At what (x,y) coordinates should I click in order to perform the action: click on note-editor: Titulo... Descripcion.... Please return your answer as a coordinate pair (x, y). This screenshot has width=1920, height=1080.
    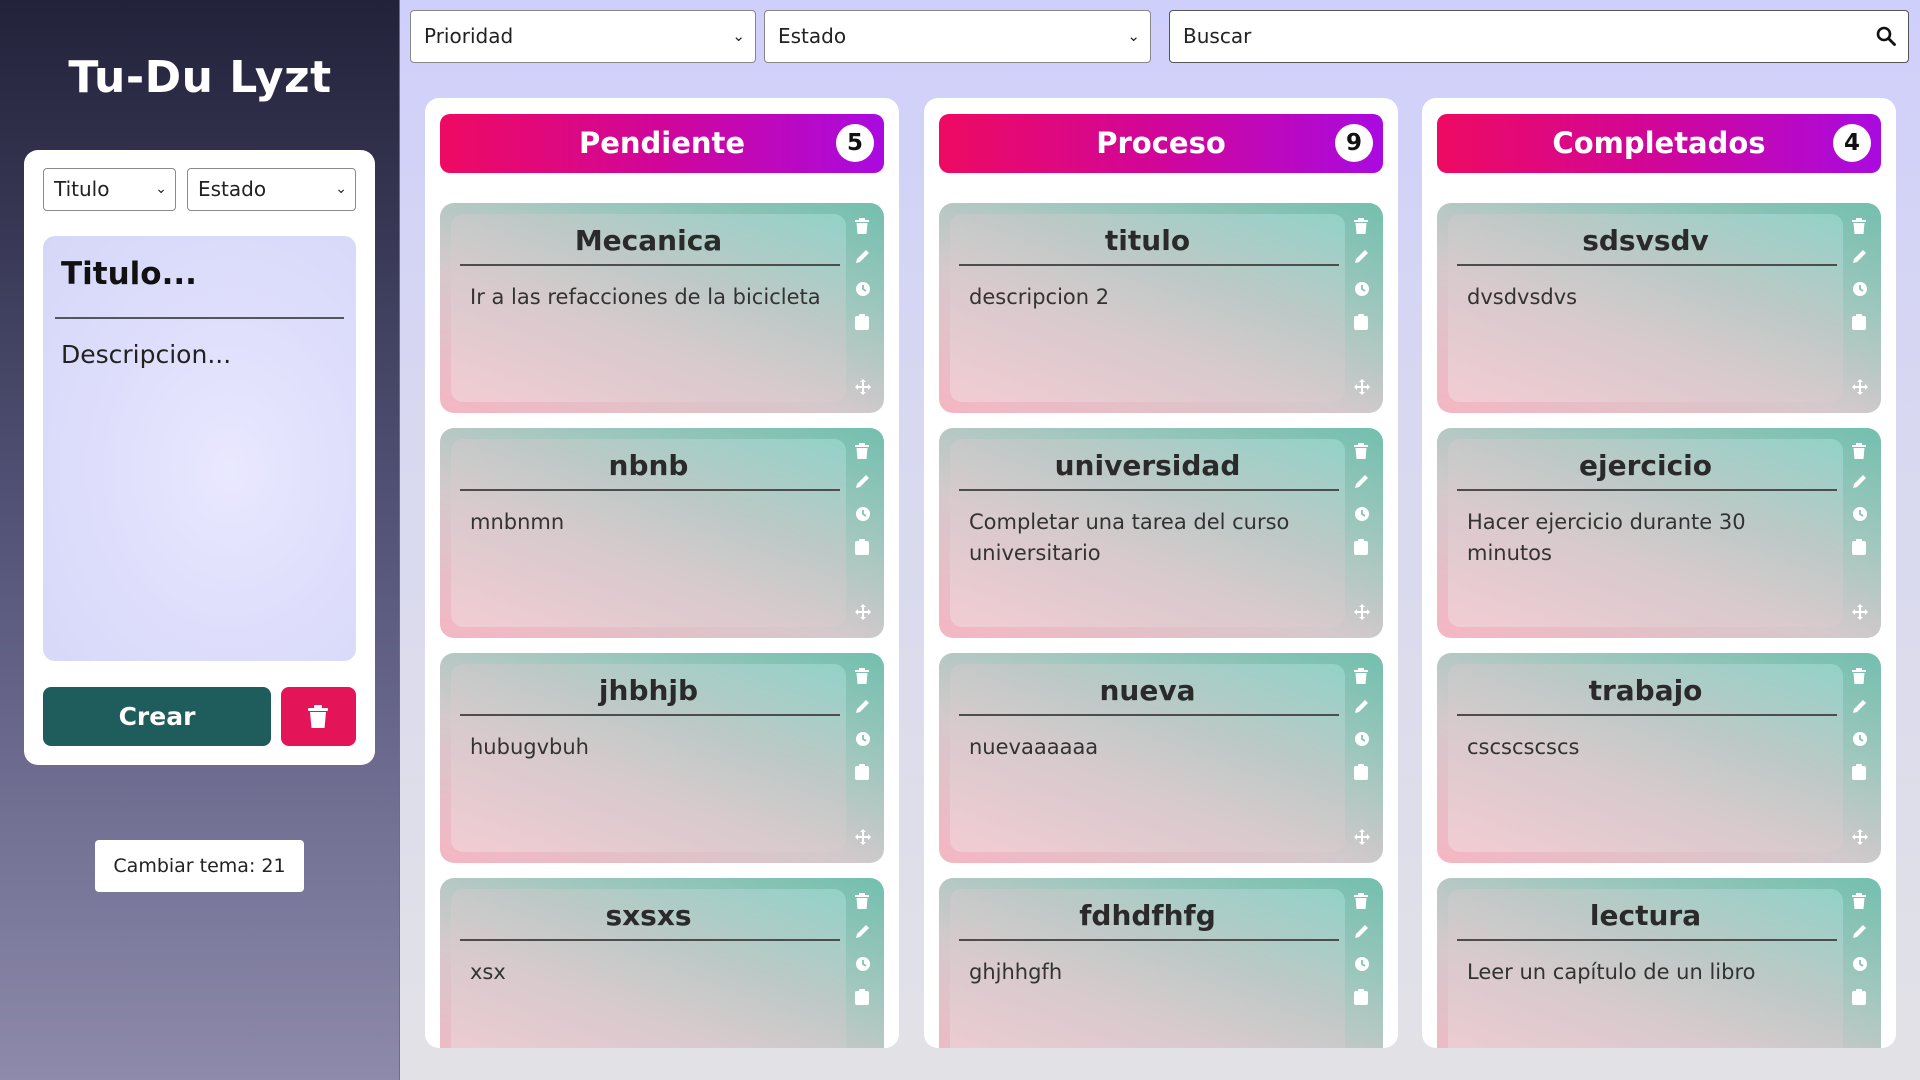
    Looking at the image, I should click on (199, 448).